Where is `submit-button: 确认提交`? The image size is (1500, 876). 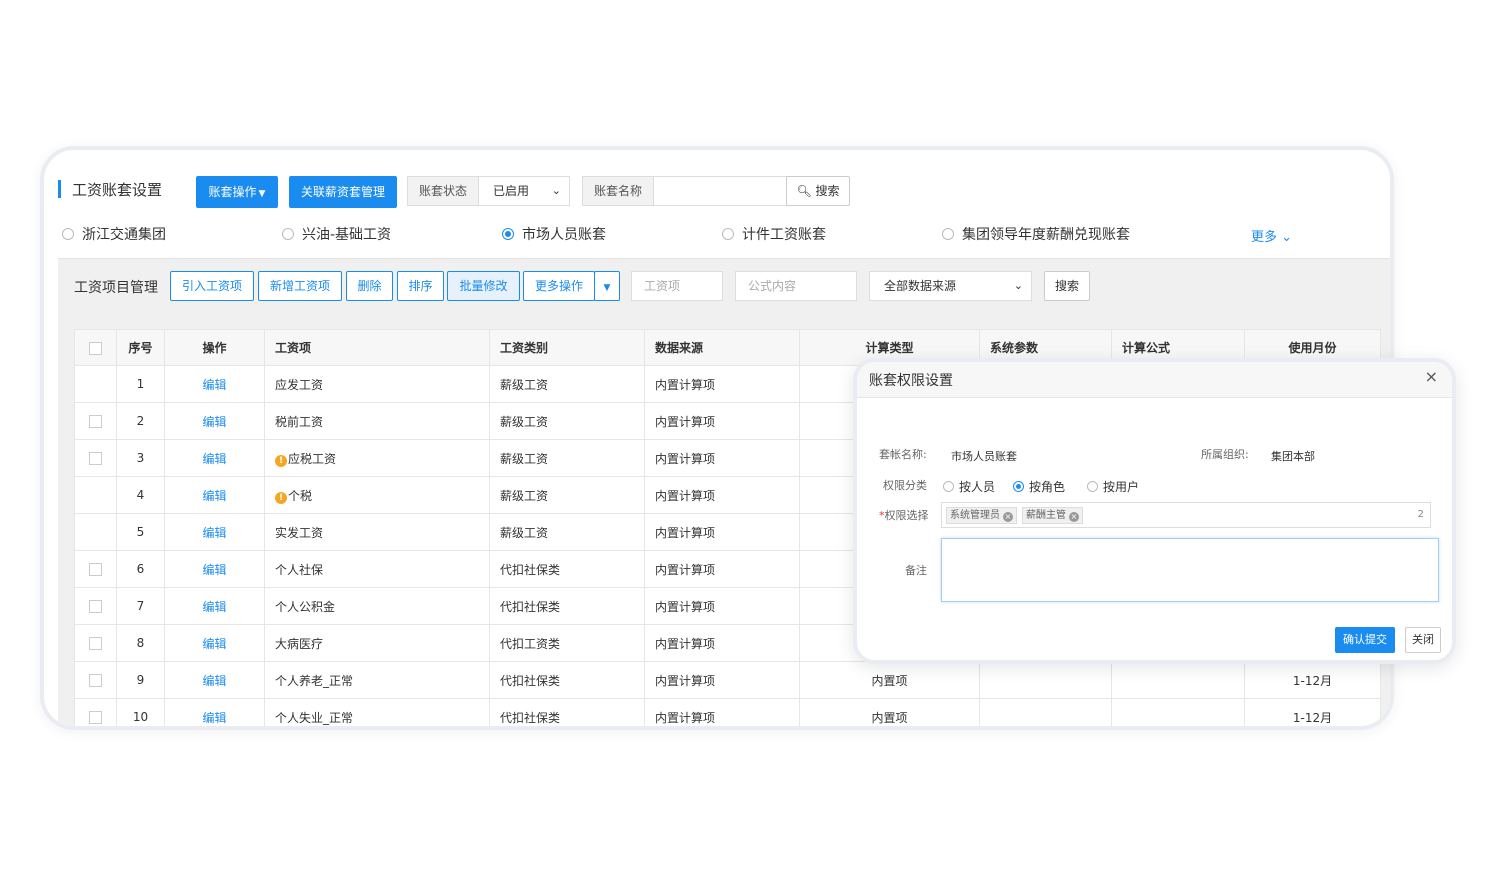
submit-button: 确认提交 is located at coordinates (1365, 640).